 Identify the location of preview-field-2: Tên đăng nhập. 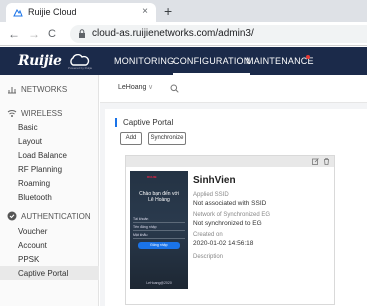
(159, 228).